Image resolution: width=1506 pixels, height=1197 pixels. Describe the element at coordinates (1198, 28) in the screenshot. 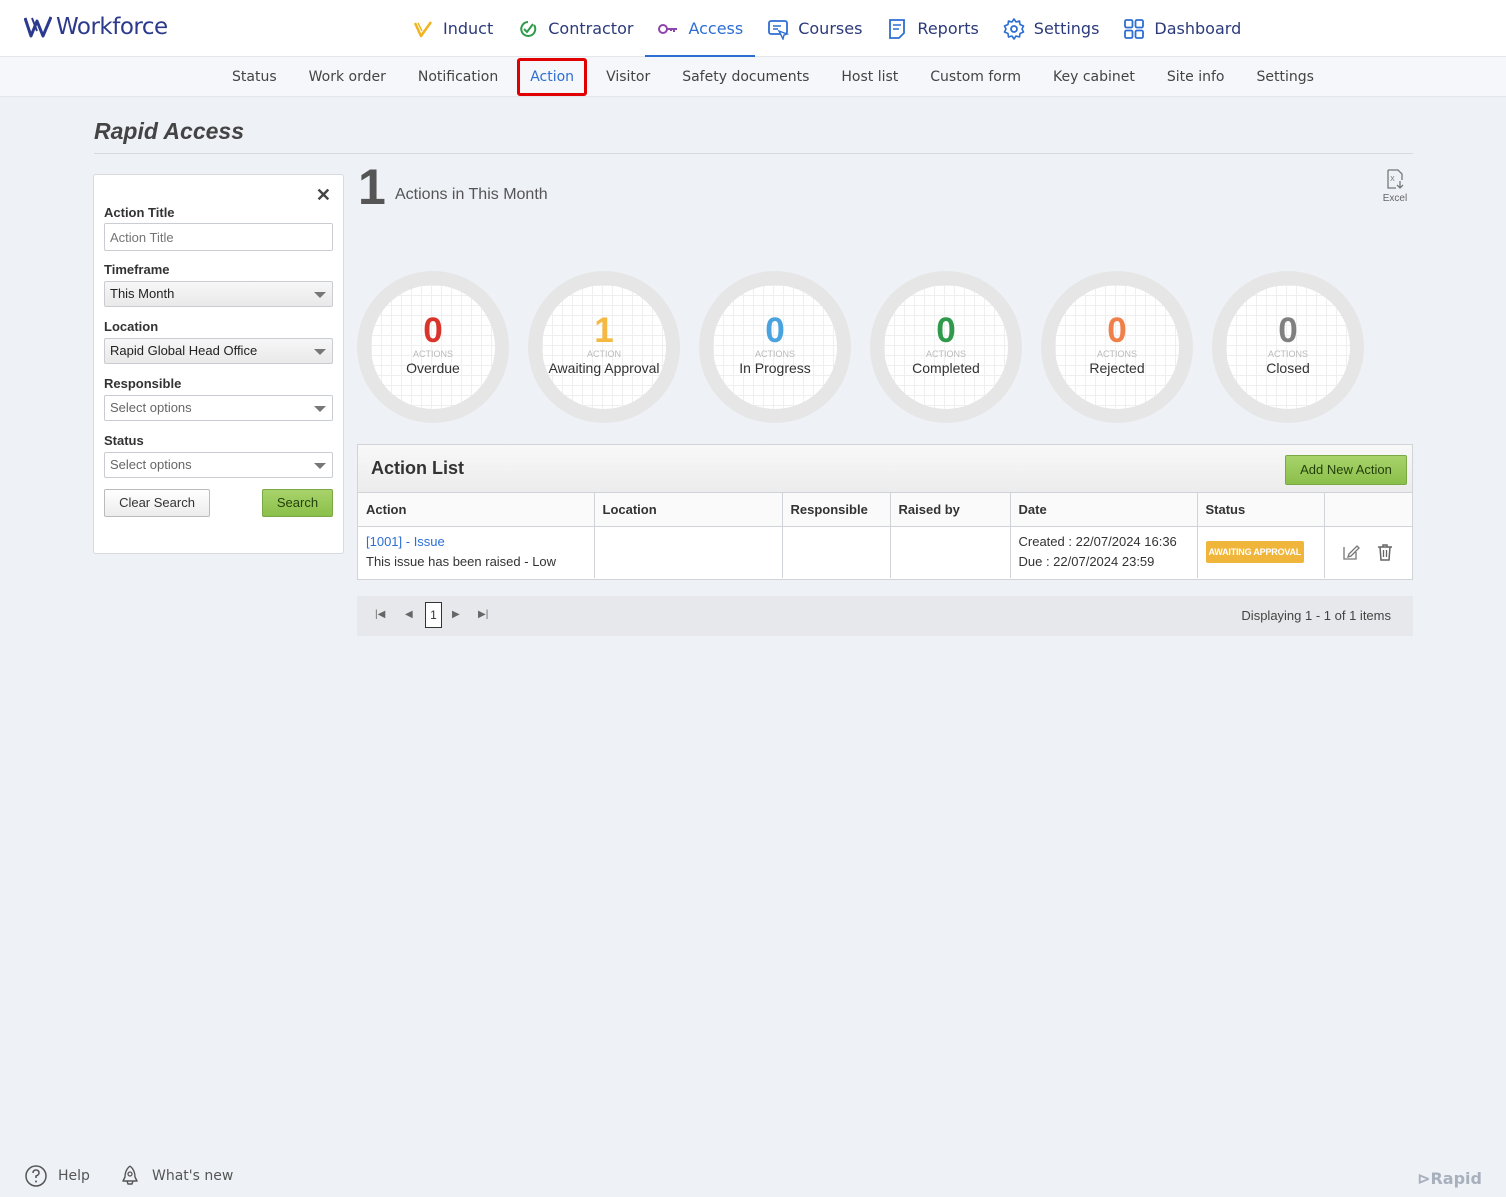

I see `main-nav-label: Dashboard` at that location.